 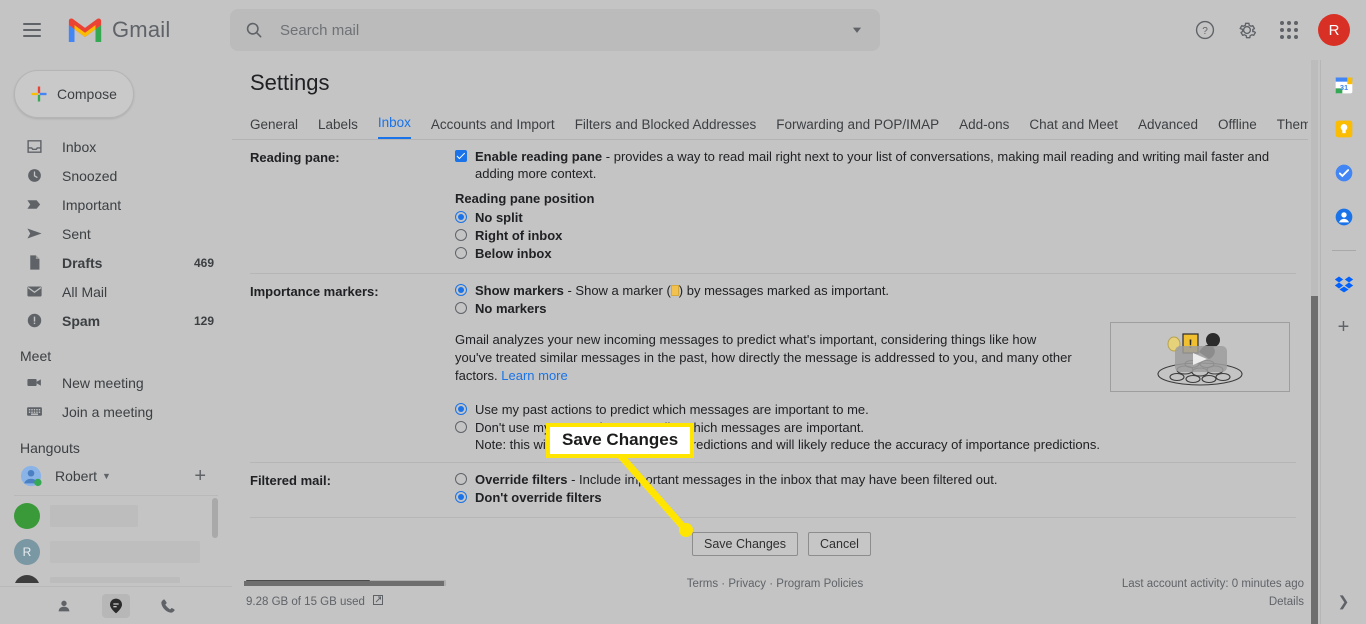 I want to click on radio-override-filters, so click(x=461, y=479).